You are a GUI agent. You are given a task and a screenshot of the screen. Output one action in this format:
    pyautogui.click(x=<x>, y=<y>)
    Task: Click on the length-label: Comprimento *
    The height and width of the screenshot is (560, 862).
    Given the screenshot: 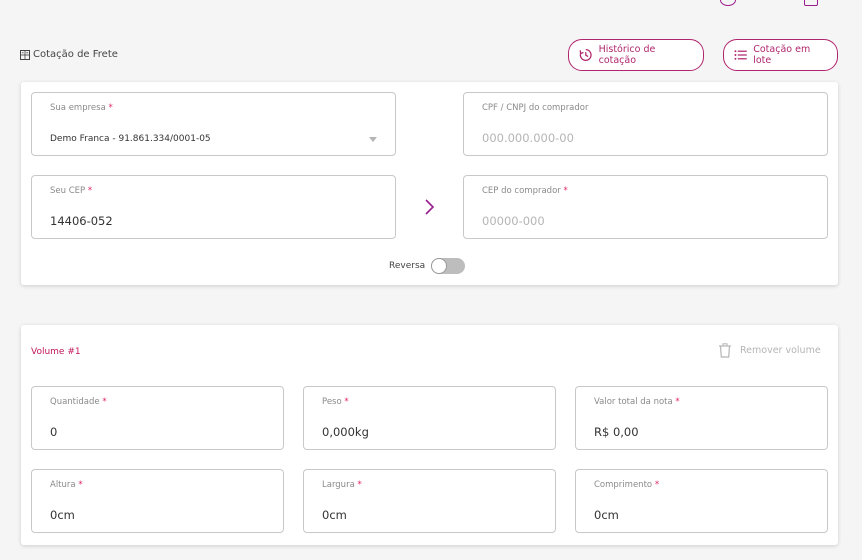 What is the action you would take?
    pyautogui.click(x=626, y=485)
    